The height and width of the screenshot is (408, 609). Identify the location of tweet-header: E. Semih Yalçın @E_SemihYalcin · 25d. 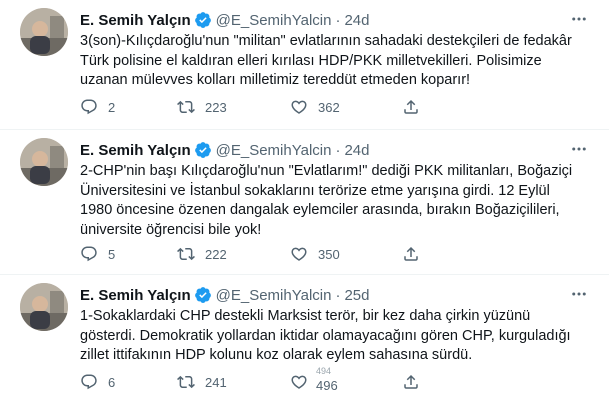
(324, 295).